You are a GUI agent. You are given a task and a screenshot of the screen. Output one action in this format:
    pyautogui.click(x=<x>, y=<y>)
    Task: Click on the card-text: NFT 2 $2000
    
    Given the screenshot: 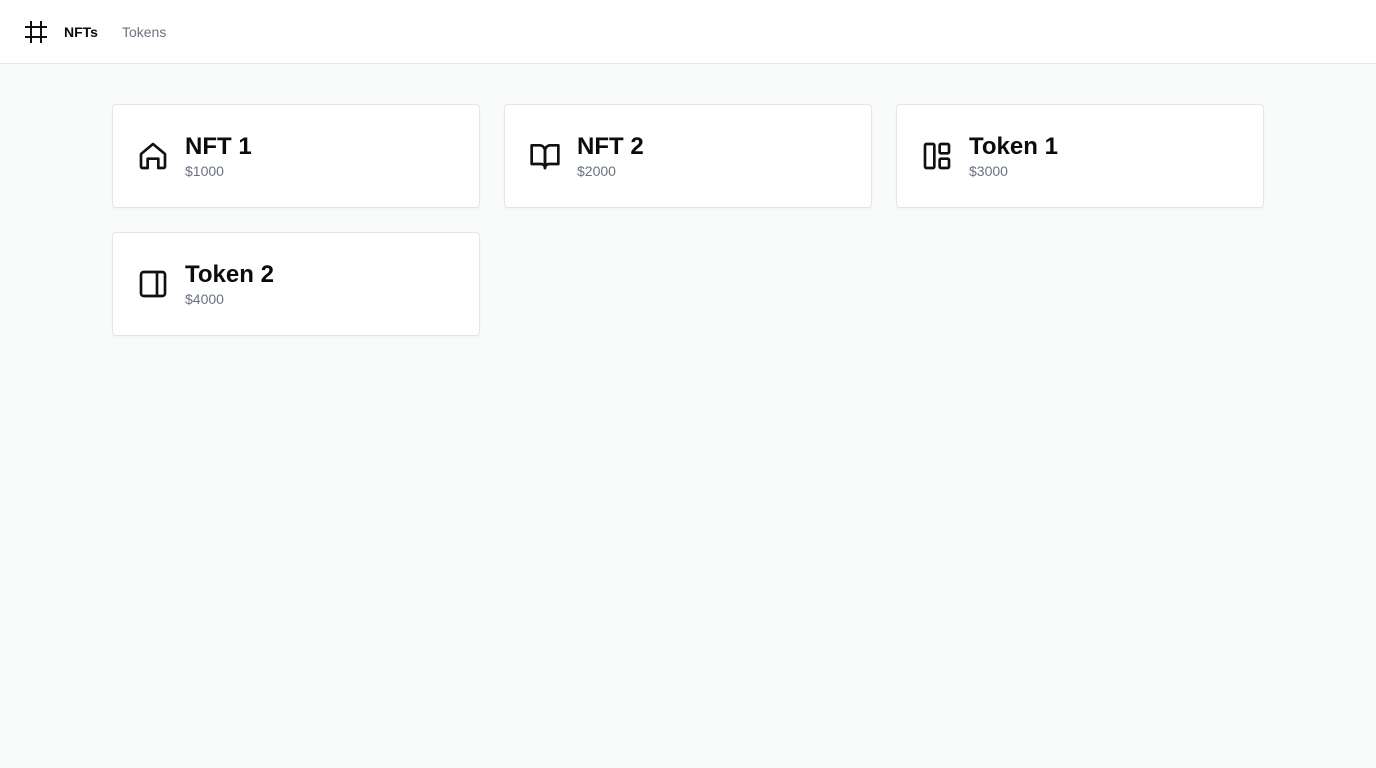 What is the action you would take?
    pyautogui.click(x=610, y=156)
    